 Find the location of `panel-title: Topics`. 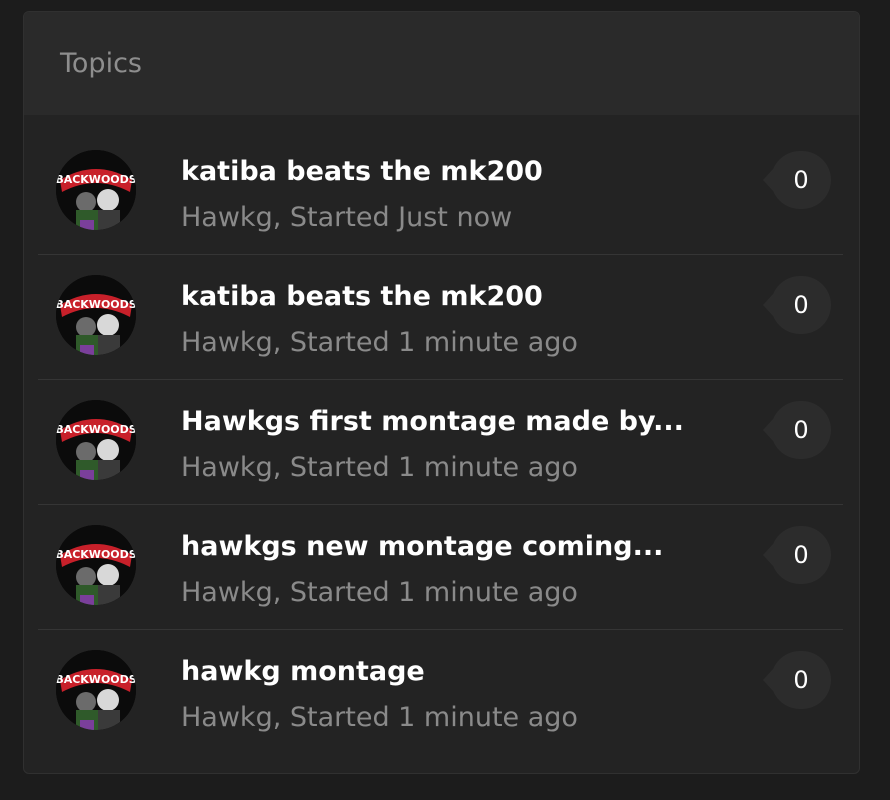

panel-title: Topics is located at coordinates (101, 63).